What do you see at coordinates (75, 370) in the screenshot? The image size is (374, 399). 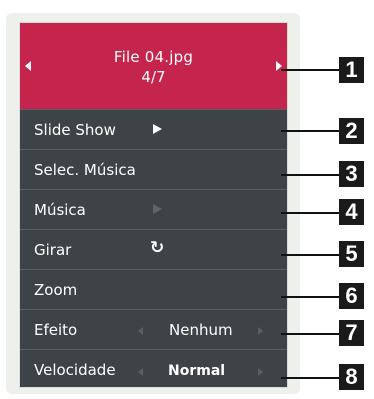 I see `speed-label: Velocidade` at bounding box center [75, 370].